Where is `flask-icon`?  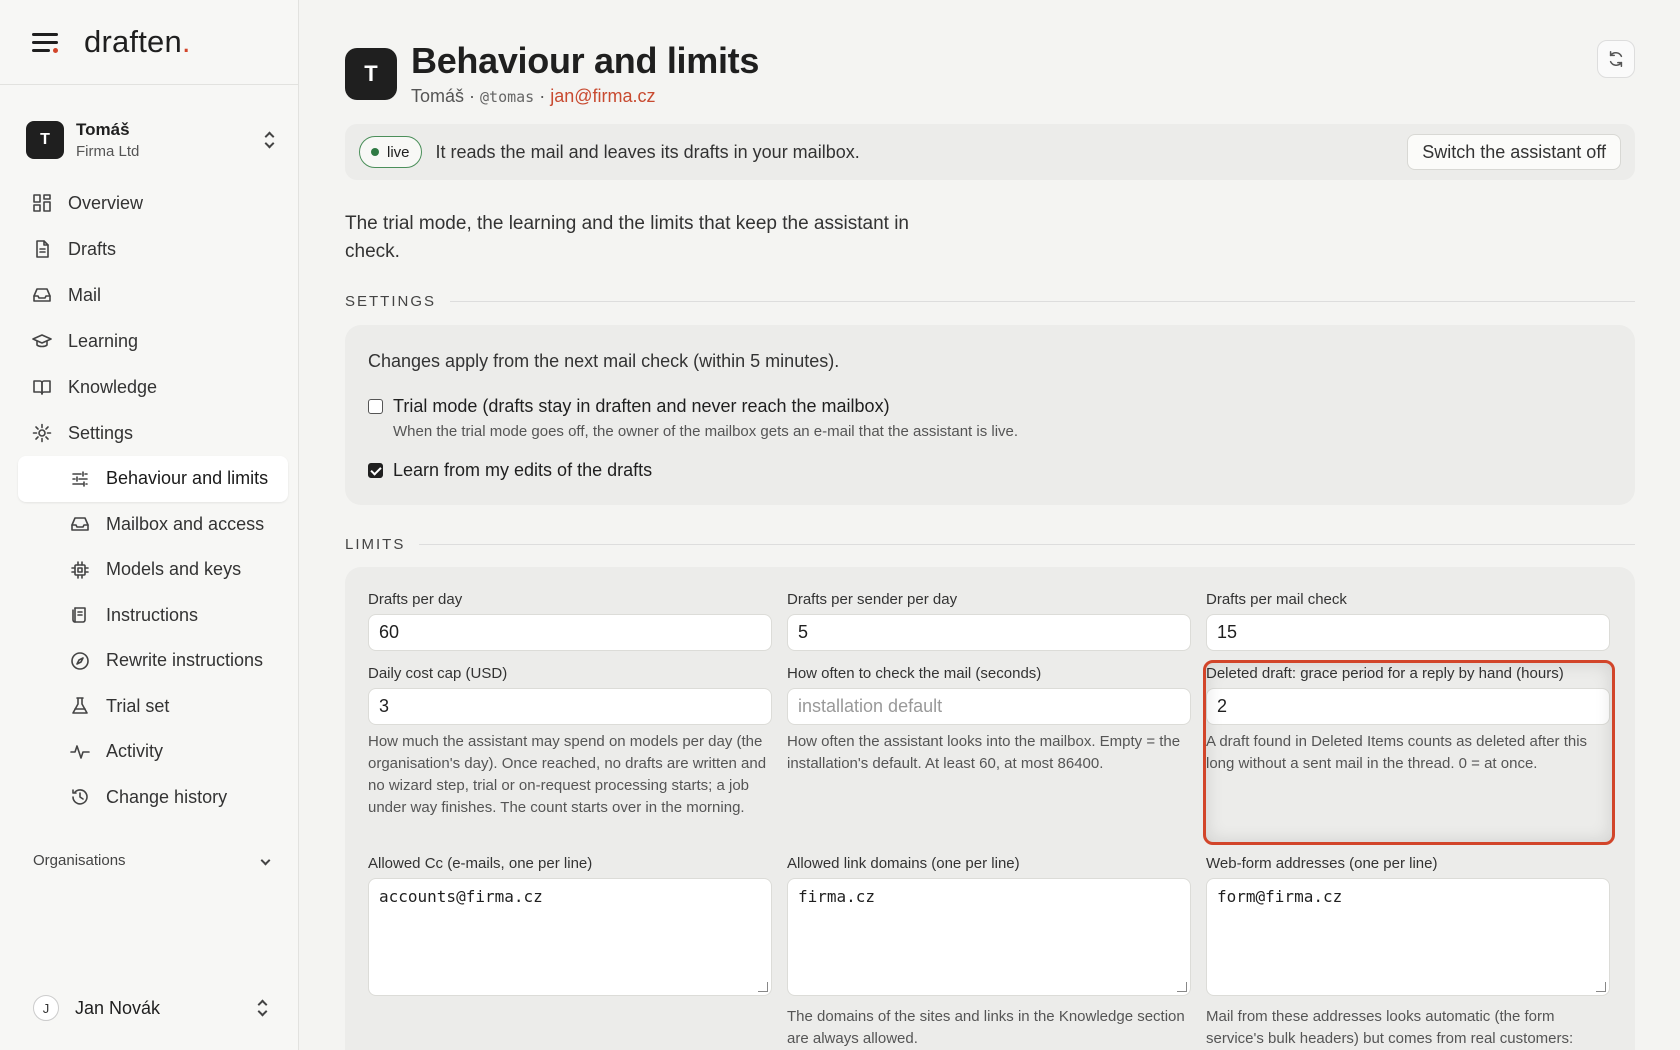
flask-icon is located at coordinates (80, 706).